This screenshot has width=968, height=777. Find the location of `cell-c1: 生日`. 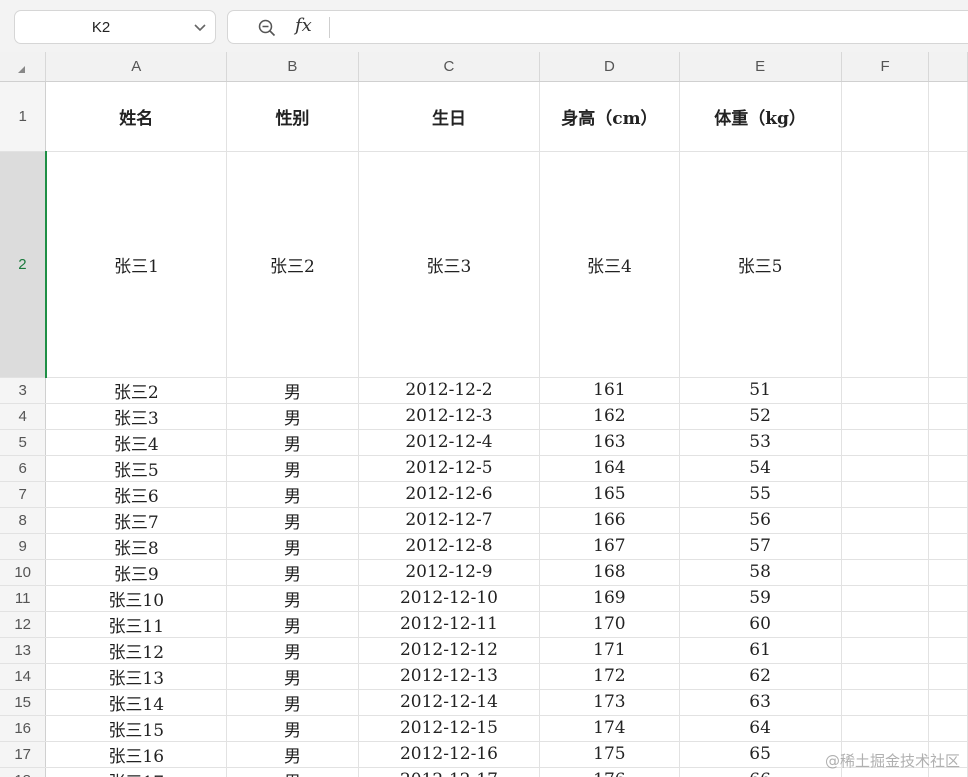

cell-c1: 生日 is located at coordinates (449, 116).